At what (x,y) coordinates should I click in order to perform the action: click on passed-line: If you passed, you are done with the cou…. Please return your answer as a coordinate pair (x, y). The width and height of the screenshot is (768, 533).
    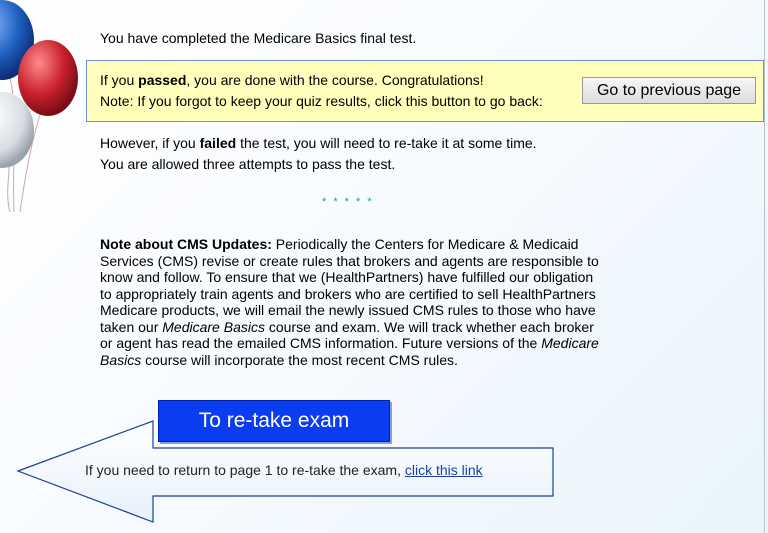
    Looking at the image, I should click on (292, 80).